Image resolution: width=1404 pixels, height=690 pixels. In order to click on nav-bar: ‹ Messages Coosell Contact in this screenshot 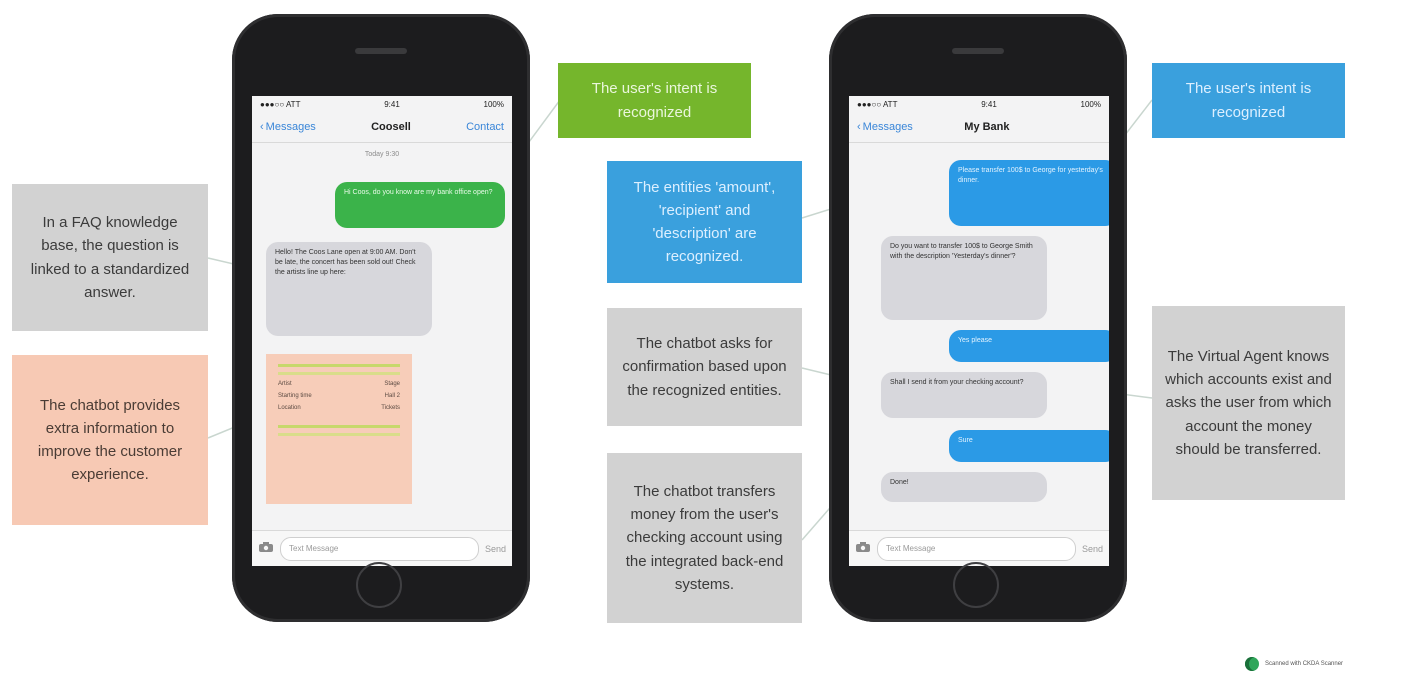, I will do `click(382, 127)`.